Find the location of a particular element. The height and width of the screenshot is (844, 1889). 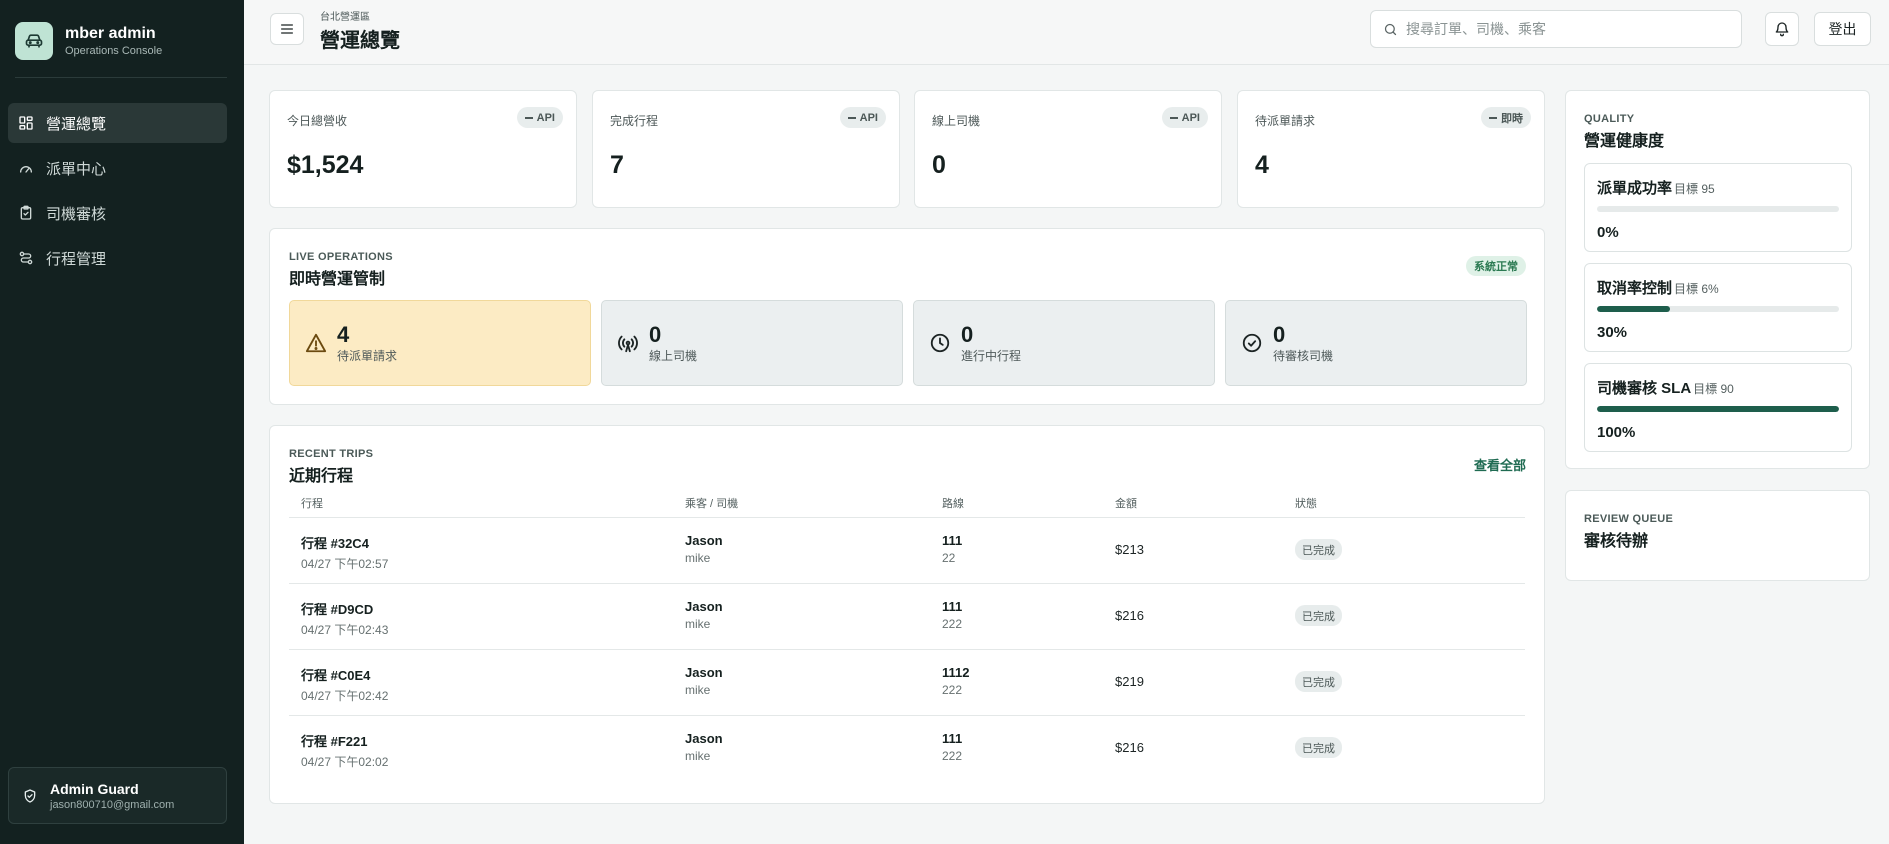

divider is located at coordinates (121, 77).